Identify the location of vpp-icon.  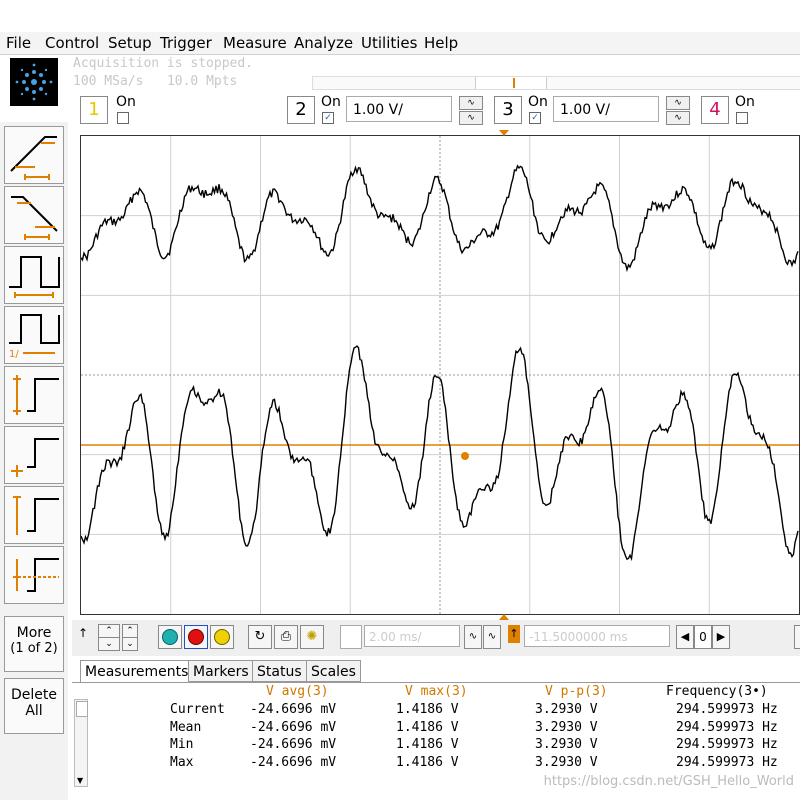
(36, 395).